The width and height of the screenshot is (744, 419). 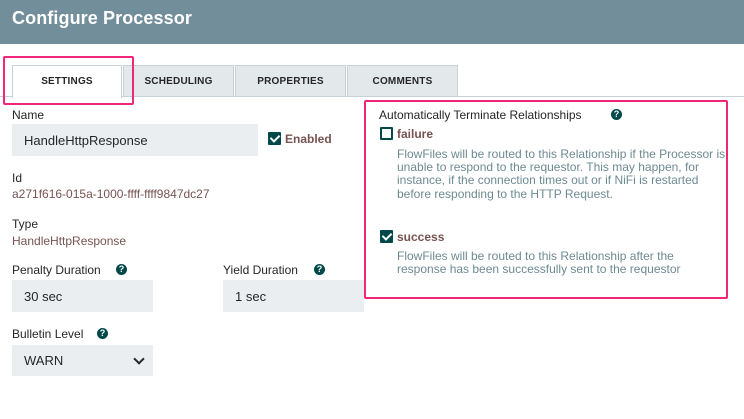 I want to click on name-label: Name, so click(x=28, y=115).